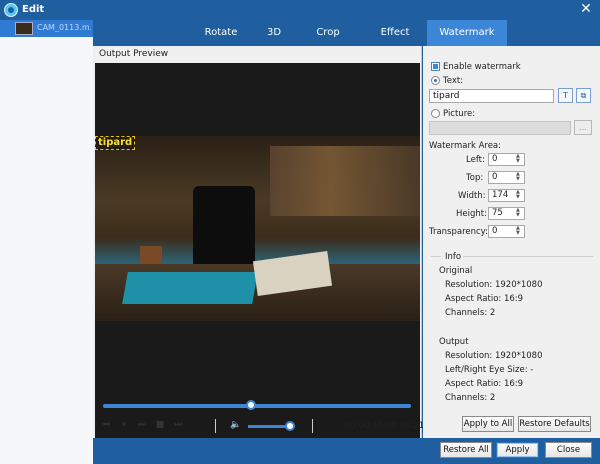  Describe the element at coordinates (435, 66) in the screenshot. I see `enable-watermark-checkbox` at that location.